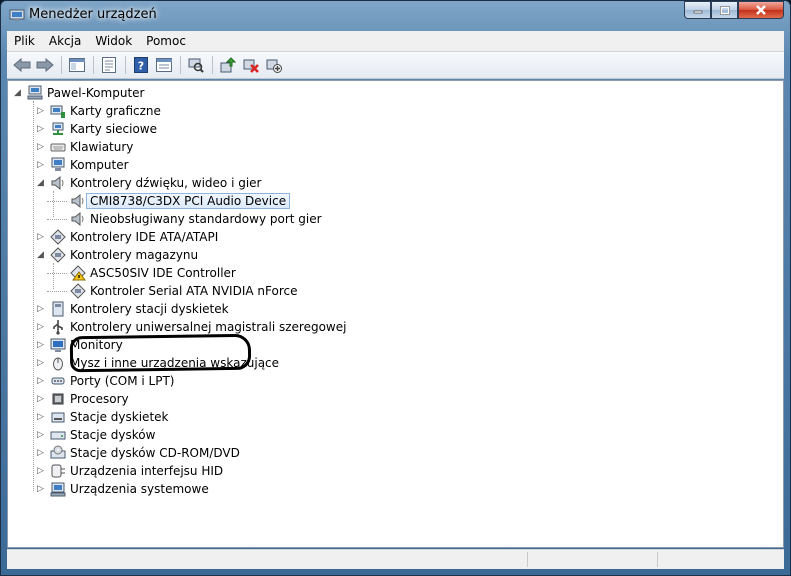 This screenshot has width=791, height=576. What do you see at coordinates (22, 65) in the screenshot?
I see `back-button` at bounding box center [22, 65].